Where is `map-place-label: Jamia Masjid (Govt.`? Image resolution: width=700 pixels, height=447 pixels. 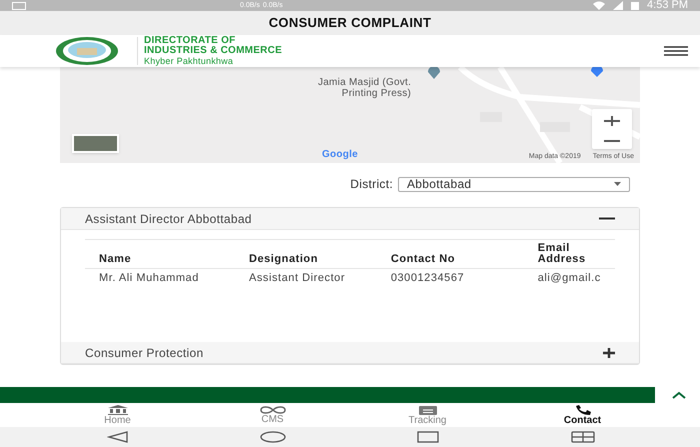 map-place-label: Jamia Masjid (Govt. is located at coordinates (365, 82).